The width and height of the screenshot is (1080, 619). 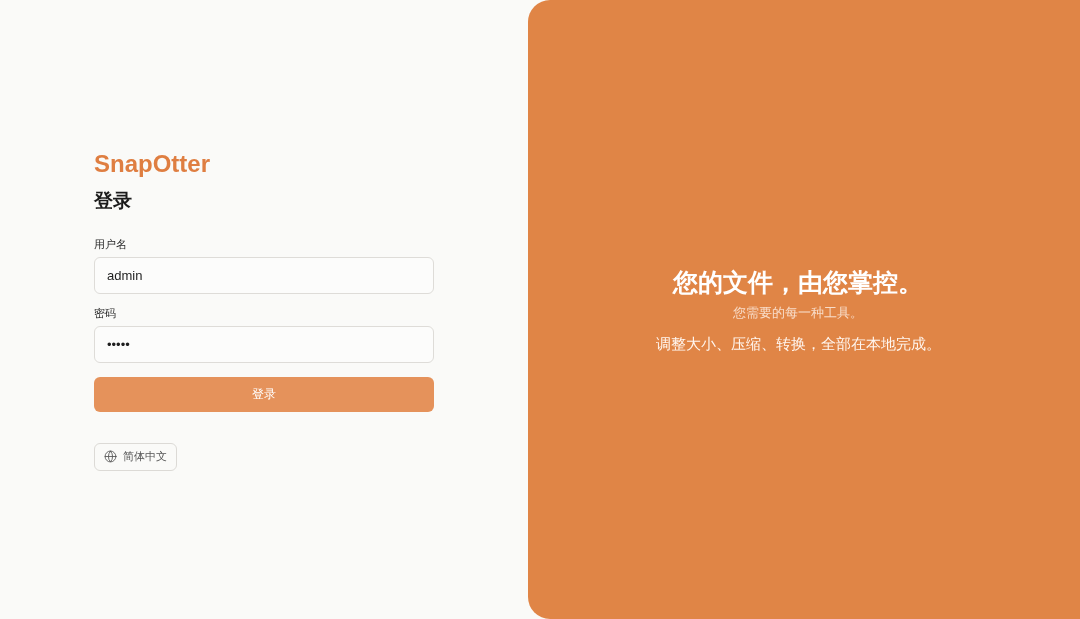 What do you see at coordinates (135, 456) in the screenshot?
I see `language-button: 简体中文` at bounding box center [135, 456].